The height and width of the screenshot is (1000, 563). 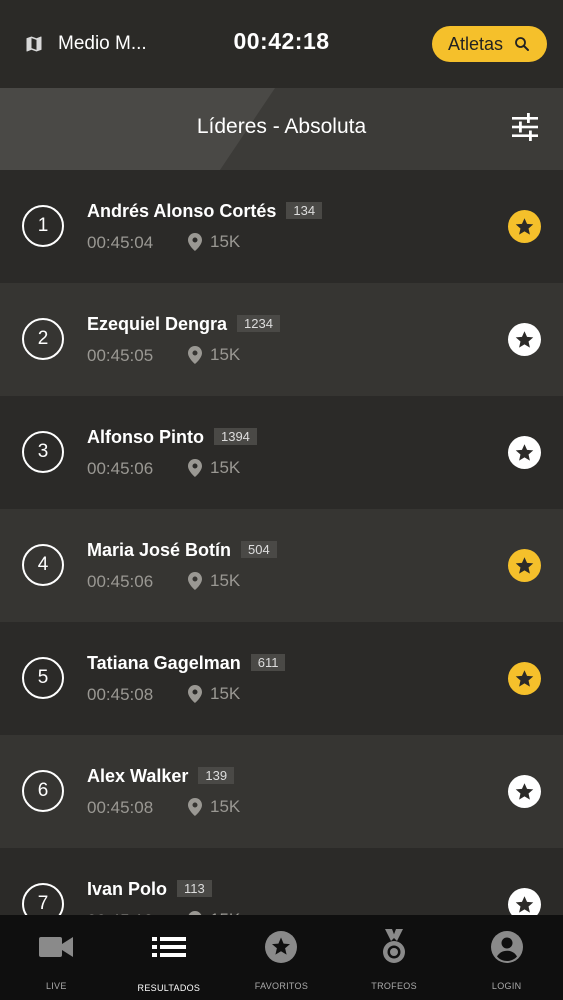 What do you see at coordinates (259, 549) in the screenshot?
I see `bib-number: 504` at bounding box center [259, 549].